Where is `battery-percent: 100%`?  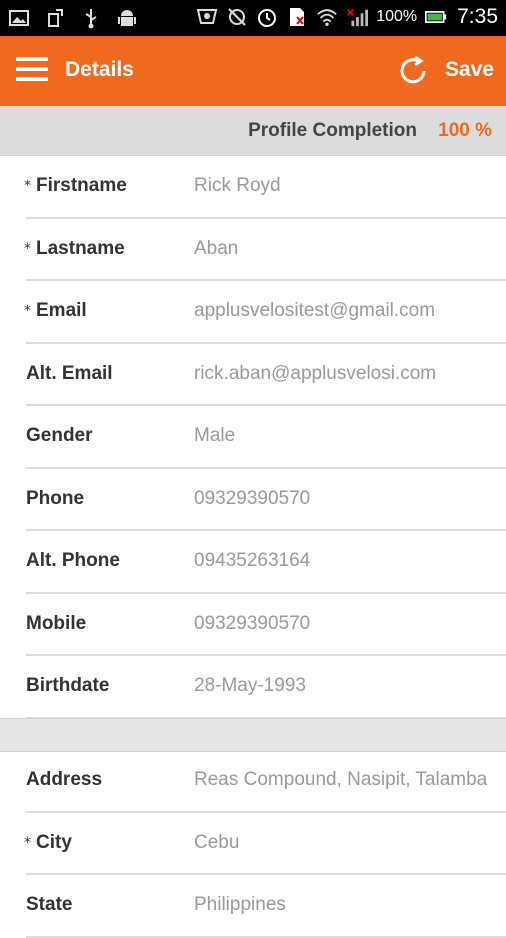
battery-percent: 100% is located at coordinates (397, 16).